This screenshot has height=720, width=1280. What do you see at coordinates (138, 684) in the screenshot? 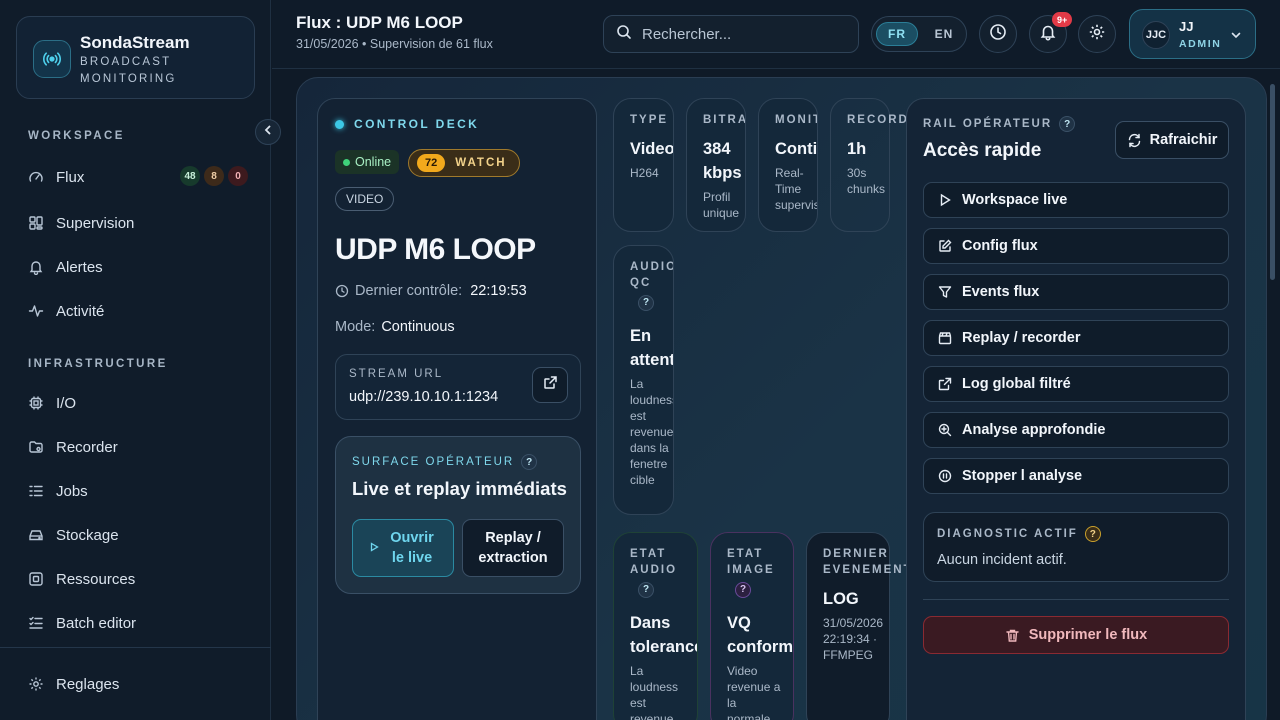
I see `sidebar-item-reglages: Reglages` at bounding box center [138, 684].